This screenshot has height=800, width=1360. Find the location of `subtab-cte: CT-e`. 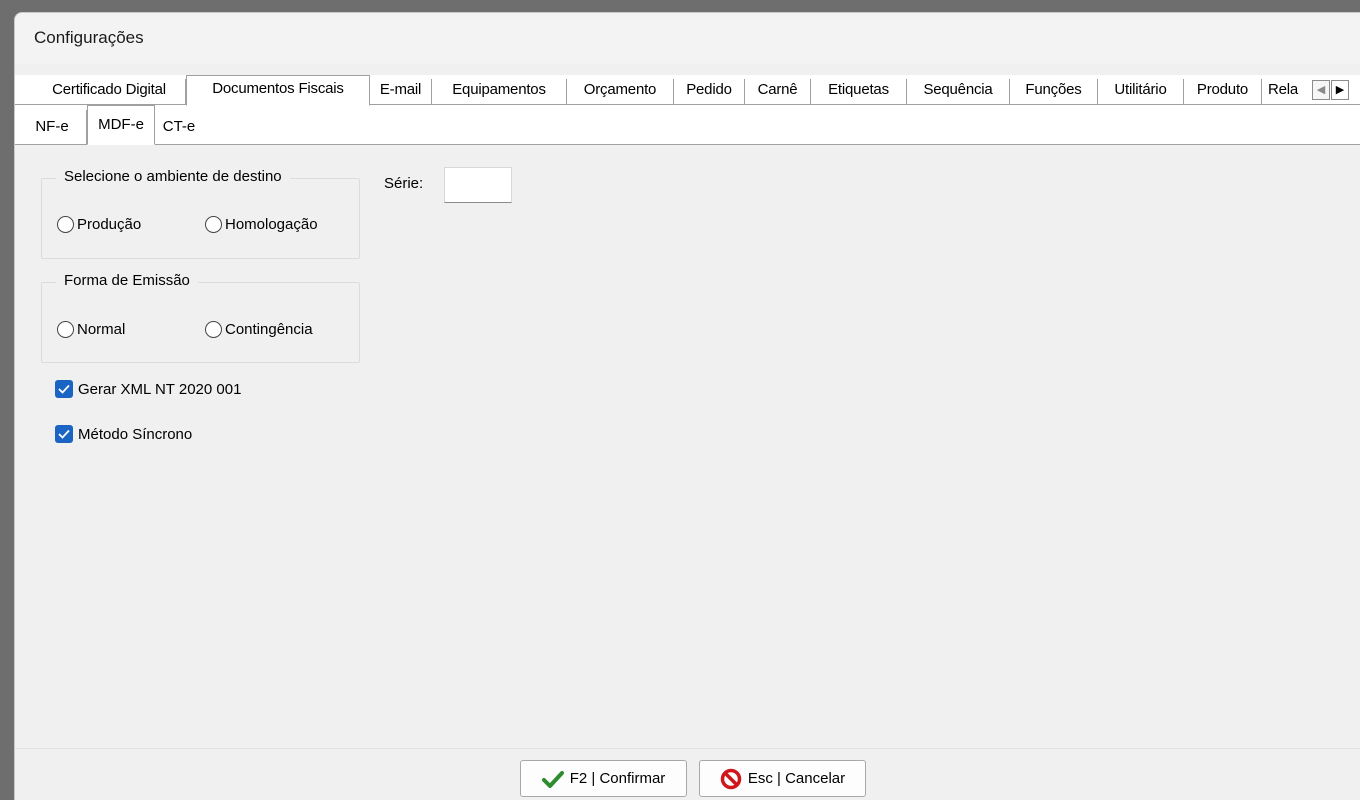

subtab-cte: CT-e is located at coordinates (179, 127).